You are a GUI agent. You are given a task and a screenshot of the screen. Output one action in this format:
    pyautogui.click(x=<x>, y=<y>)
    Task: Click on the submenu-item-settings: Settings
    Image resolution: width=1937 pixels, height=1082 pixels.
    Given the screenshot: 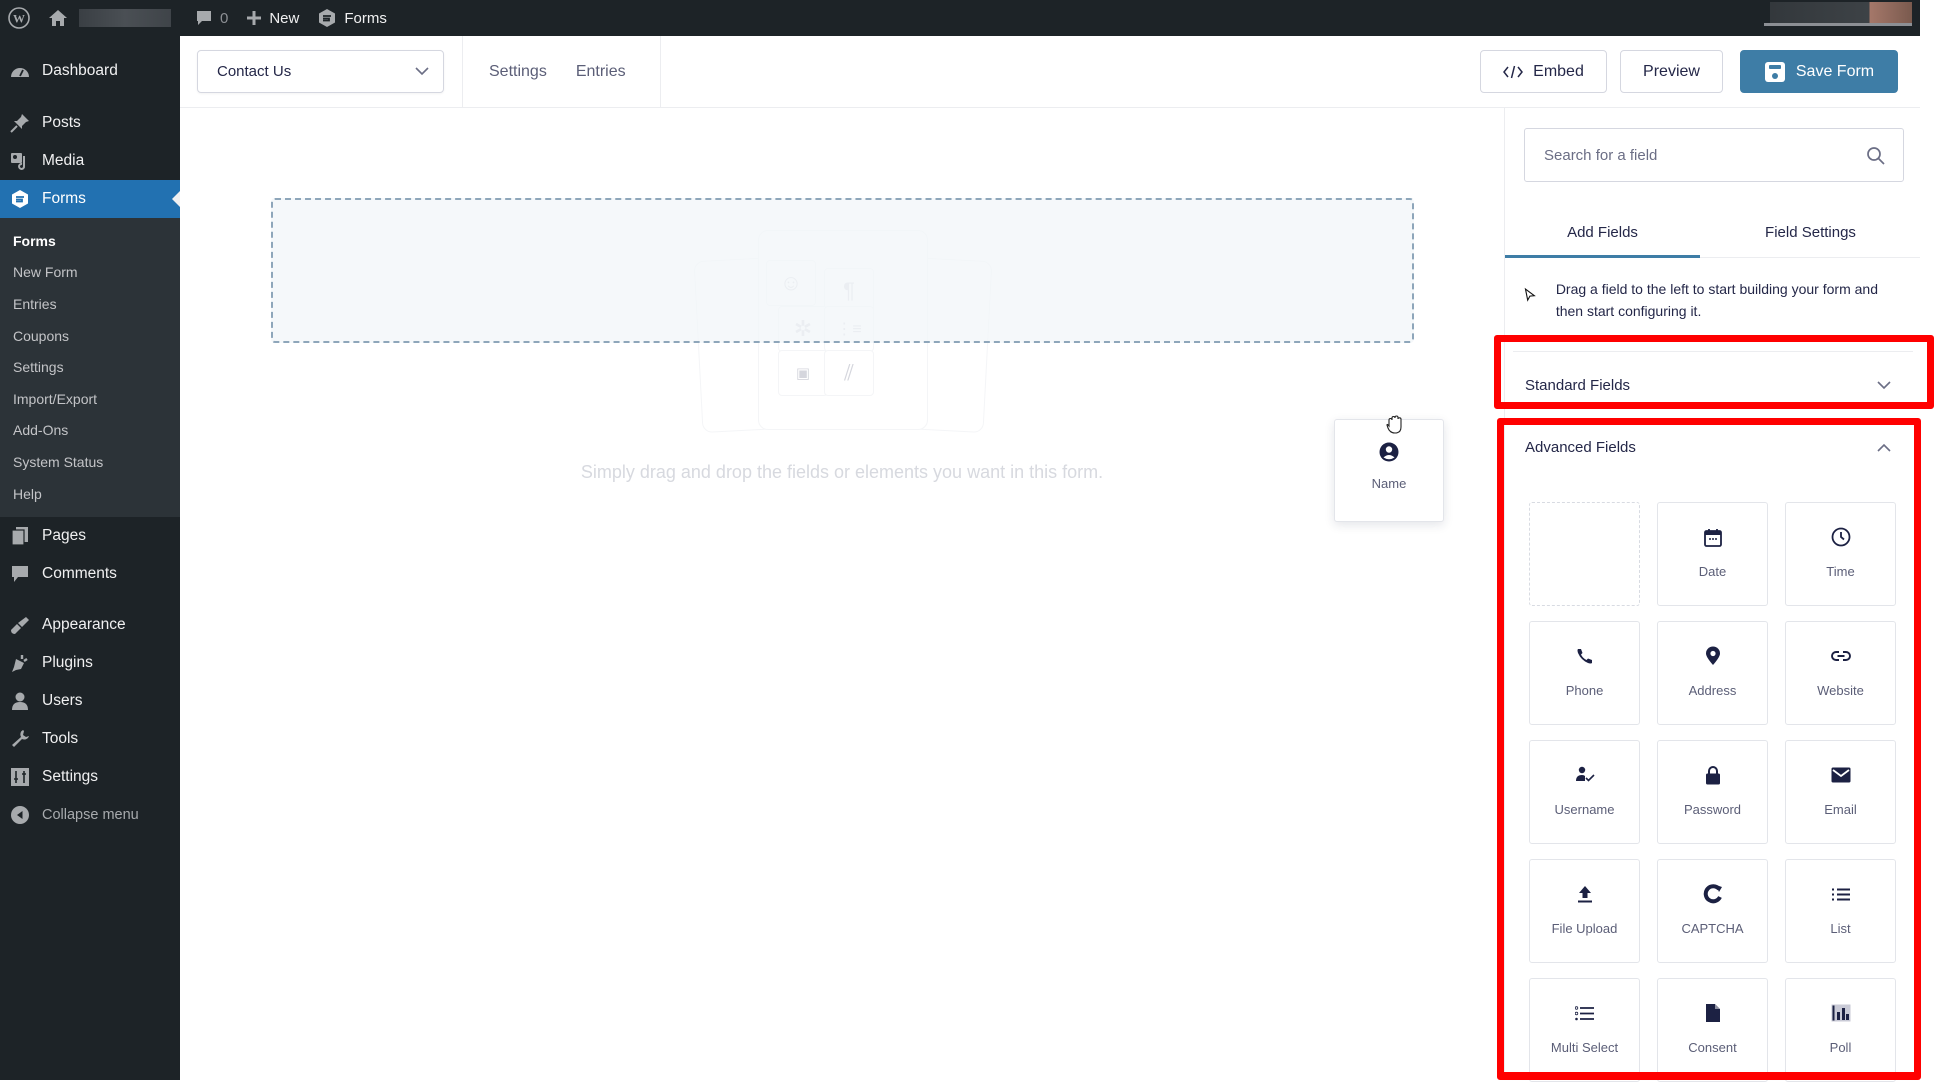 What is the action you would take?
    pyautogui.click(x=90, y=367)
    